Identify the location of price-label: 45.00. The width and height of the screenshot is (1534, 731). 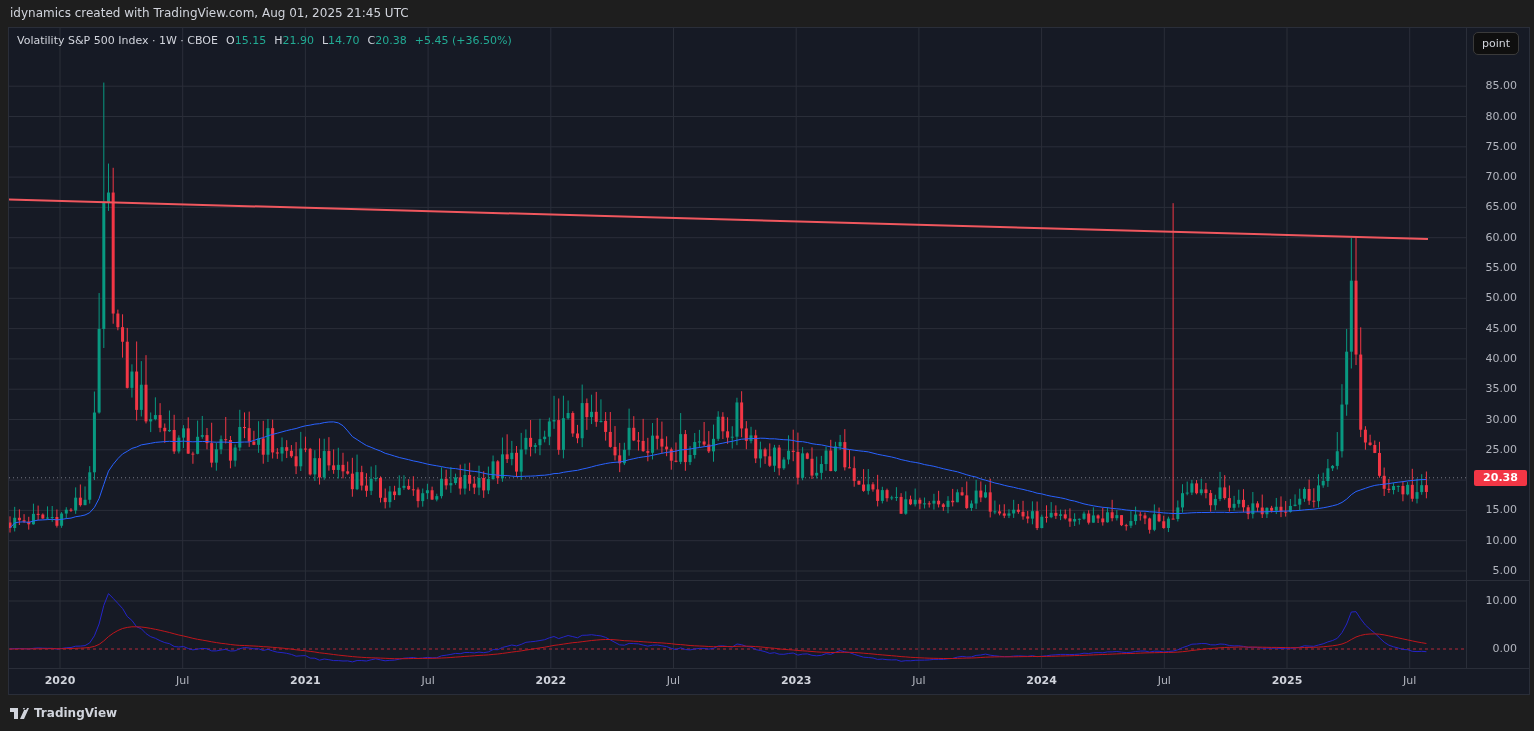
(1501, 328).